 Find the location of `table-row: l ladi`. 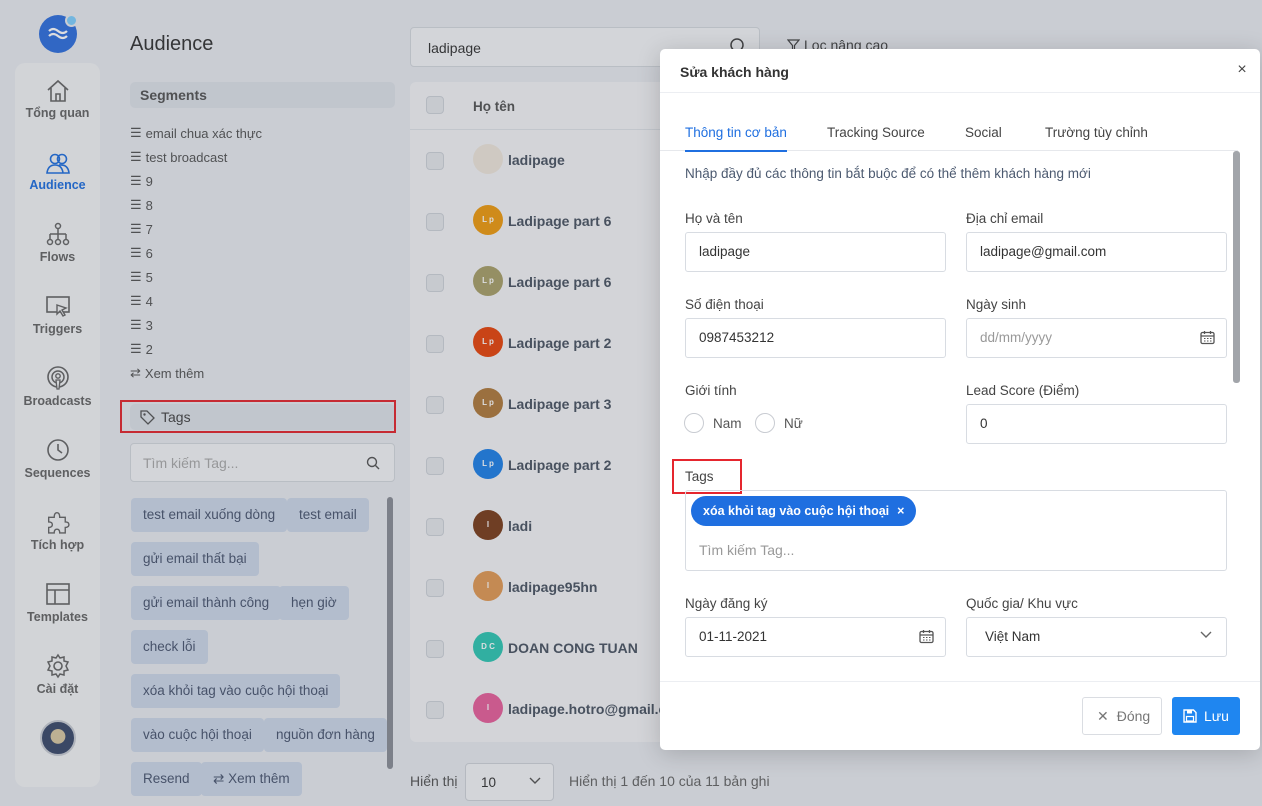

table-row: l ladi is located at coordinates (540, 526).